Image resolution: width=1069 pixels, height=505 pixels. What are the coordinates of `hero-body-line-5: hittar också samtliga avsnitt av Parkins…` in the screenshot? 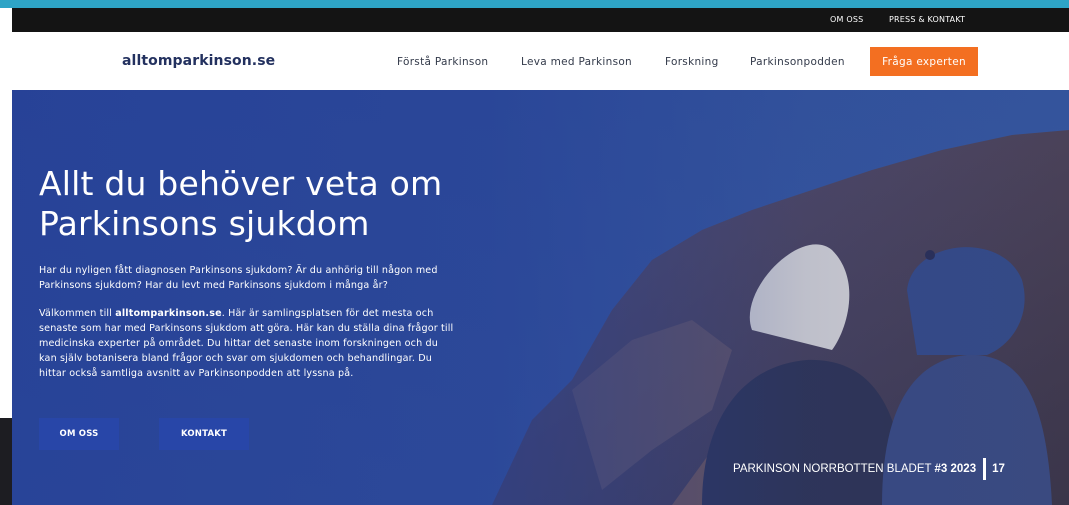 It's located at (196, 373).